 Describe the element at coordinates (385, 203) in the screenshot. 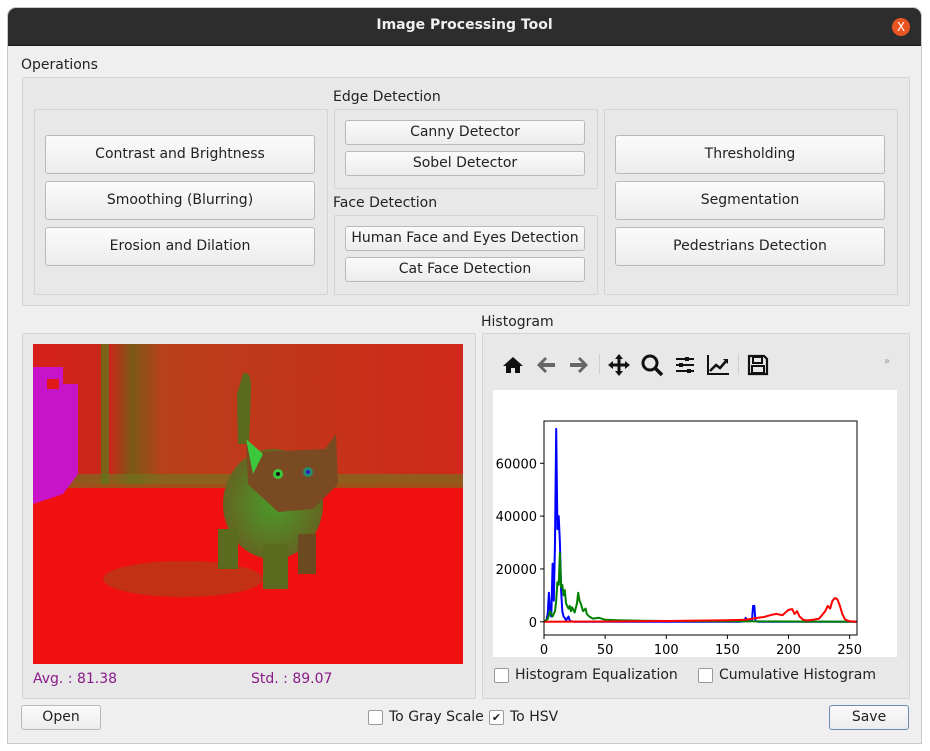

I see `face-detection-label: Face Detection` at that location.